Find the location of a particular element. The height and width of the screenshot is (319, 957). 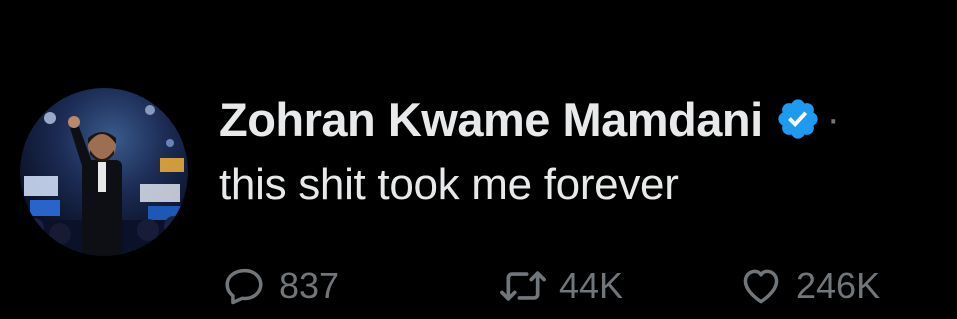

retweet-icon is located at coordinates (523, 286).